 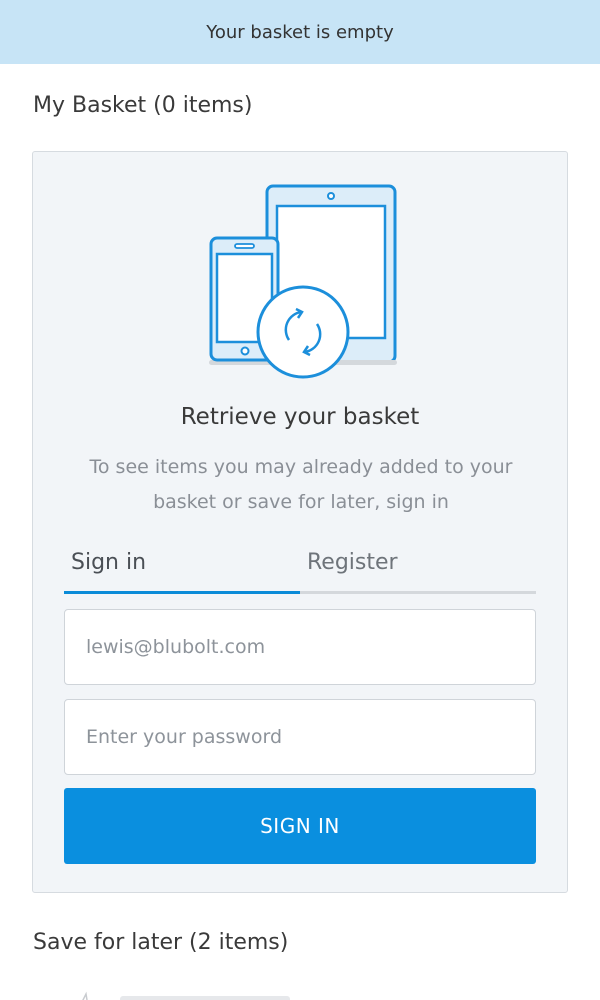 What do you see at coordinates (300, 826) in the screenshot?
I see `sign-in-button: SIGN IN` at bounding box center [300, 826].